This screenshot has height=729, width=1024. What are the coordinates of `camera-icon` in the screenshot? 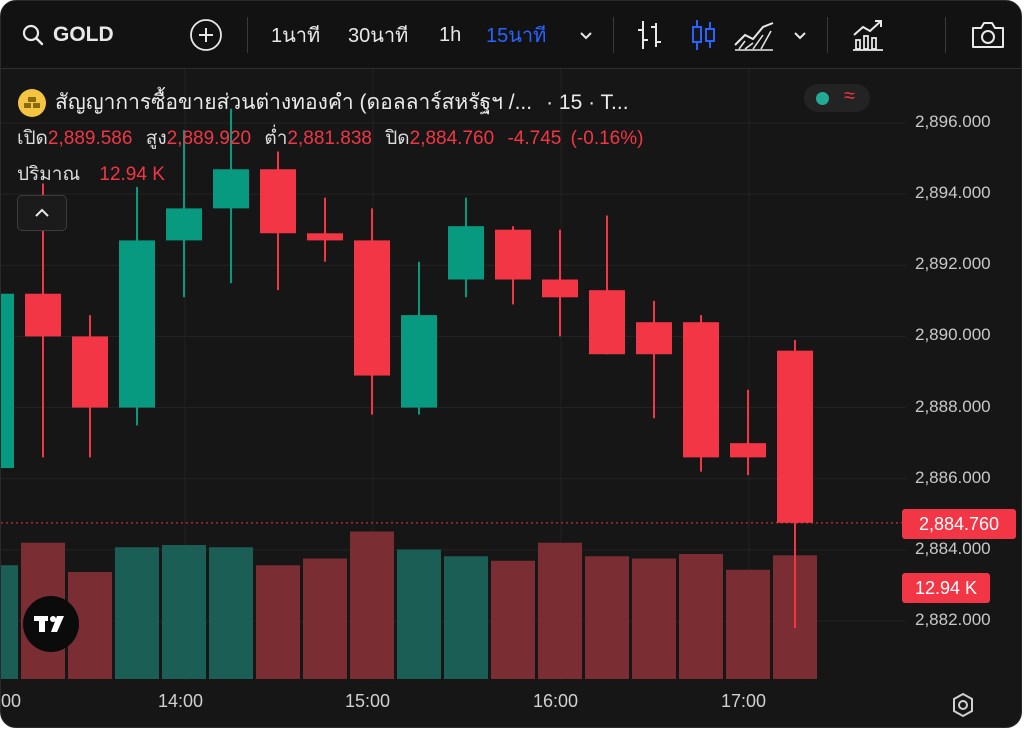 It's located at (988, 35).